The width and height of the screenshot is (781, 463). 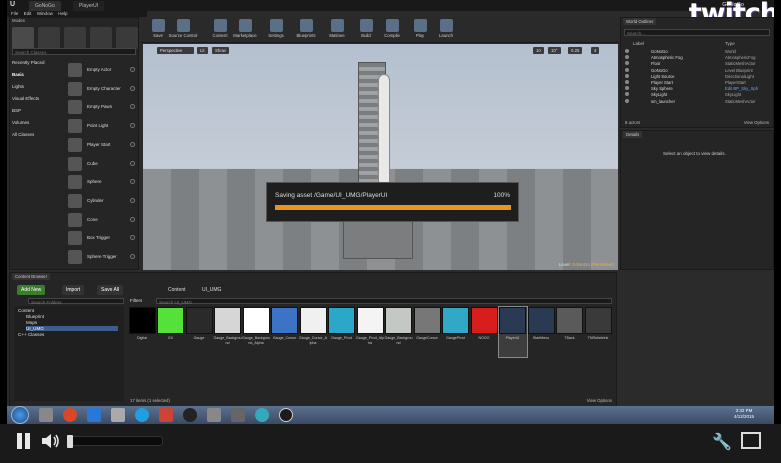 I want to click on category-bsp: BSP, so click(x=34, y=111).